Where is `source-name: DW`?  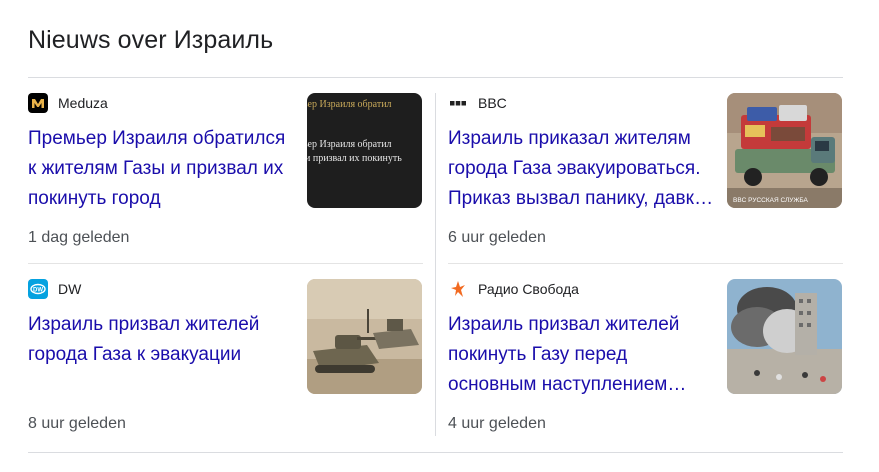 source-name: DW is located at coordinates (70, 289).